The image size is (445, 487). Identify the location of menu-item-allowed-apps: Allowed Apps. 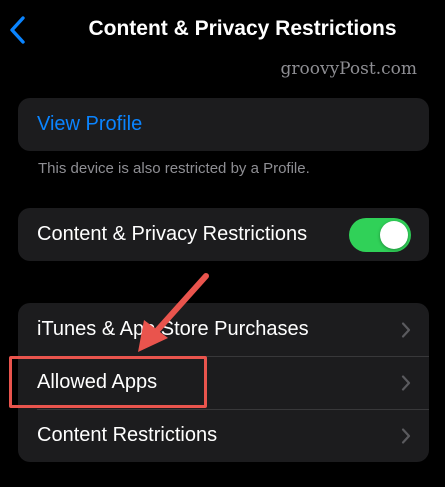
(223, 382).